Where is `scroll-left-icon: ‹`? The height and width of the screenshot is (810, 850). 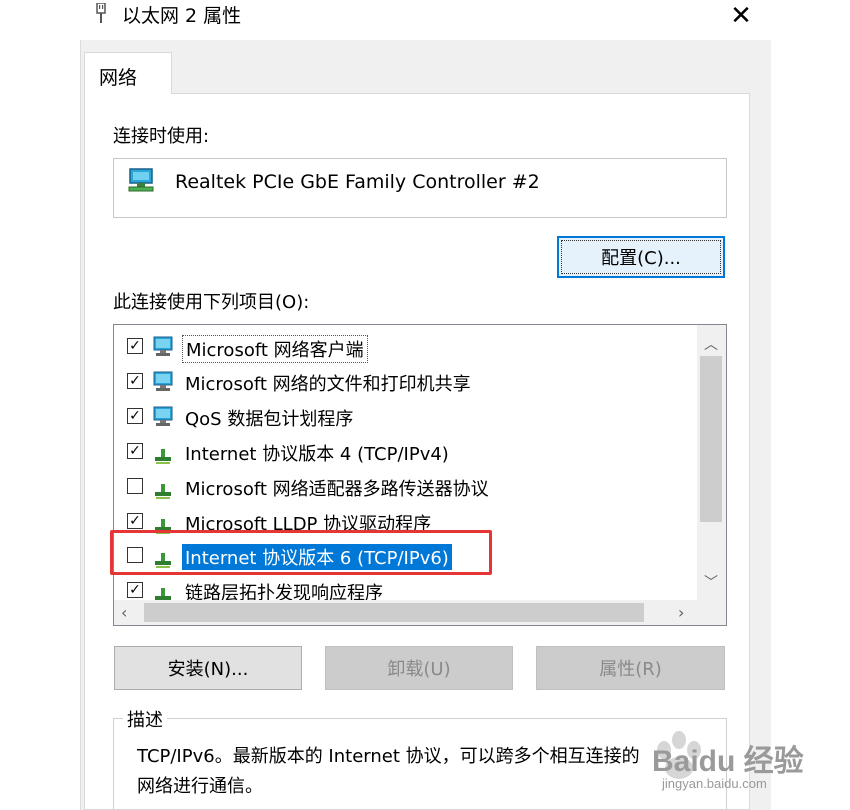
scroll-left-icon: ‹ is located at coordinates (124, 612).